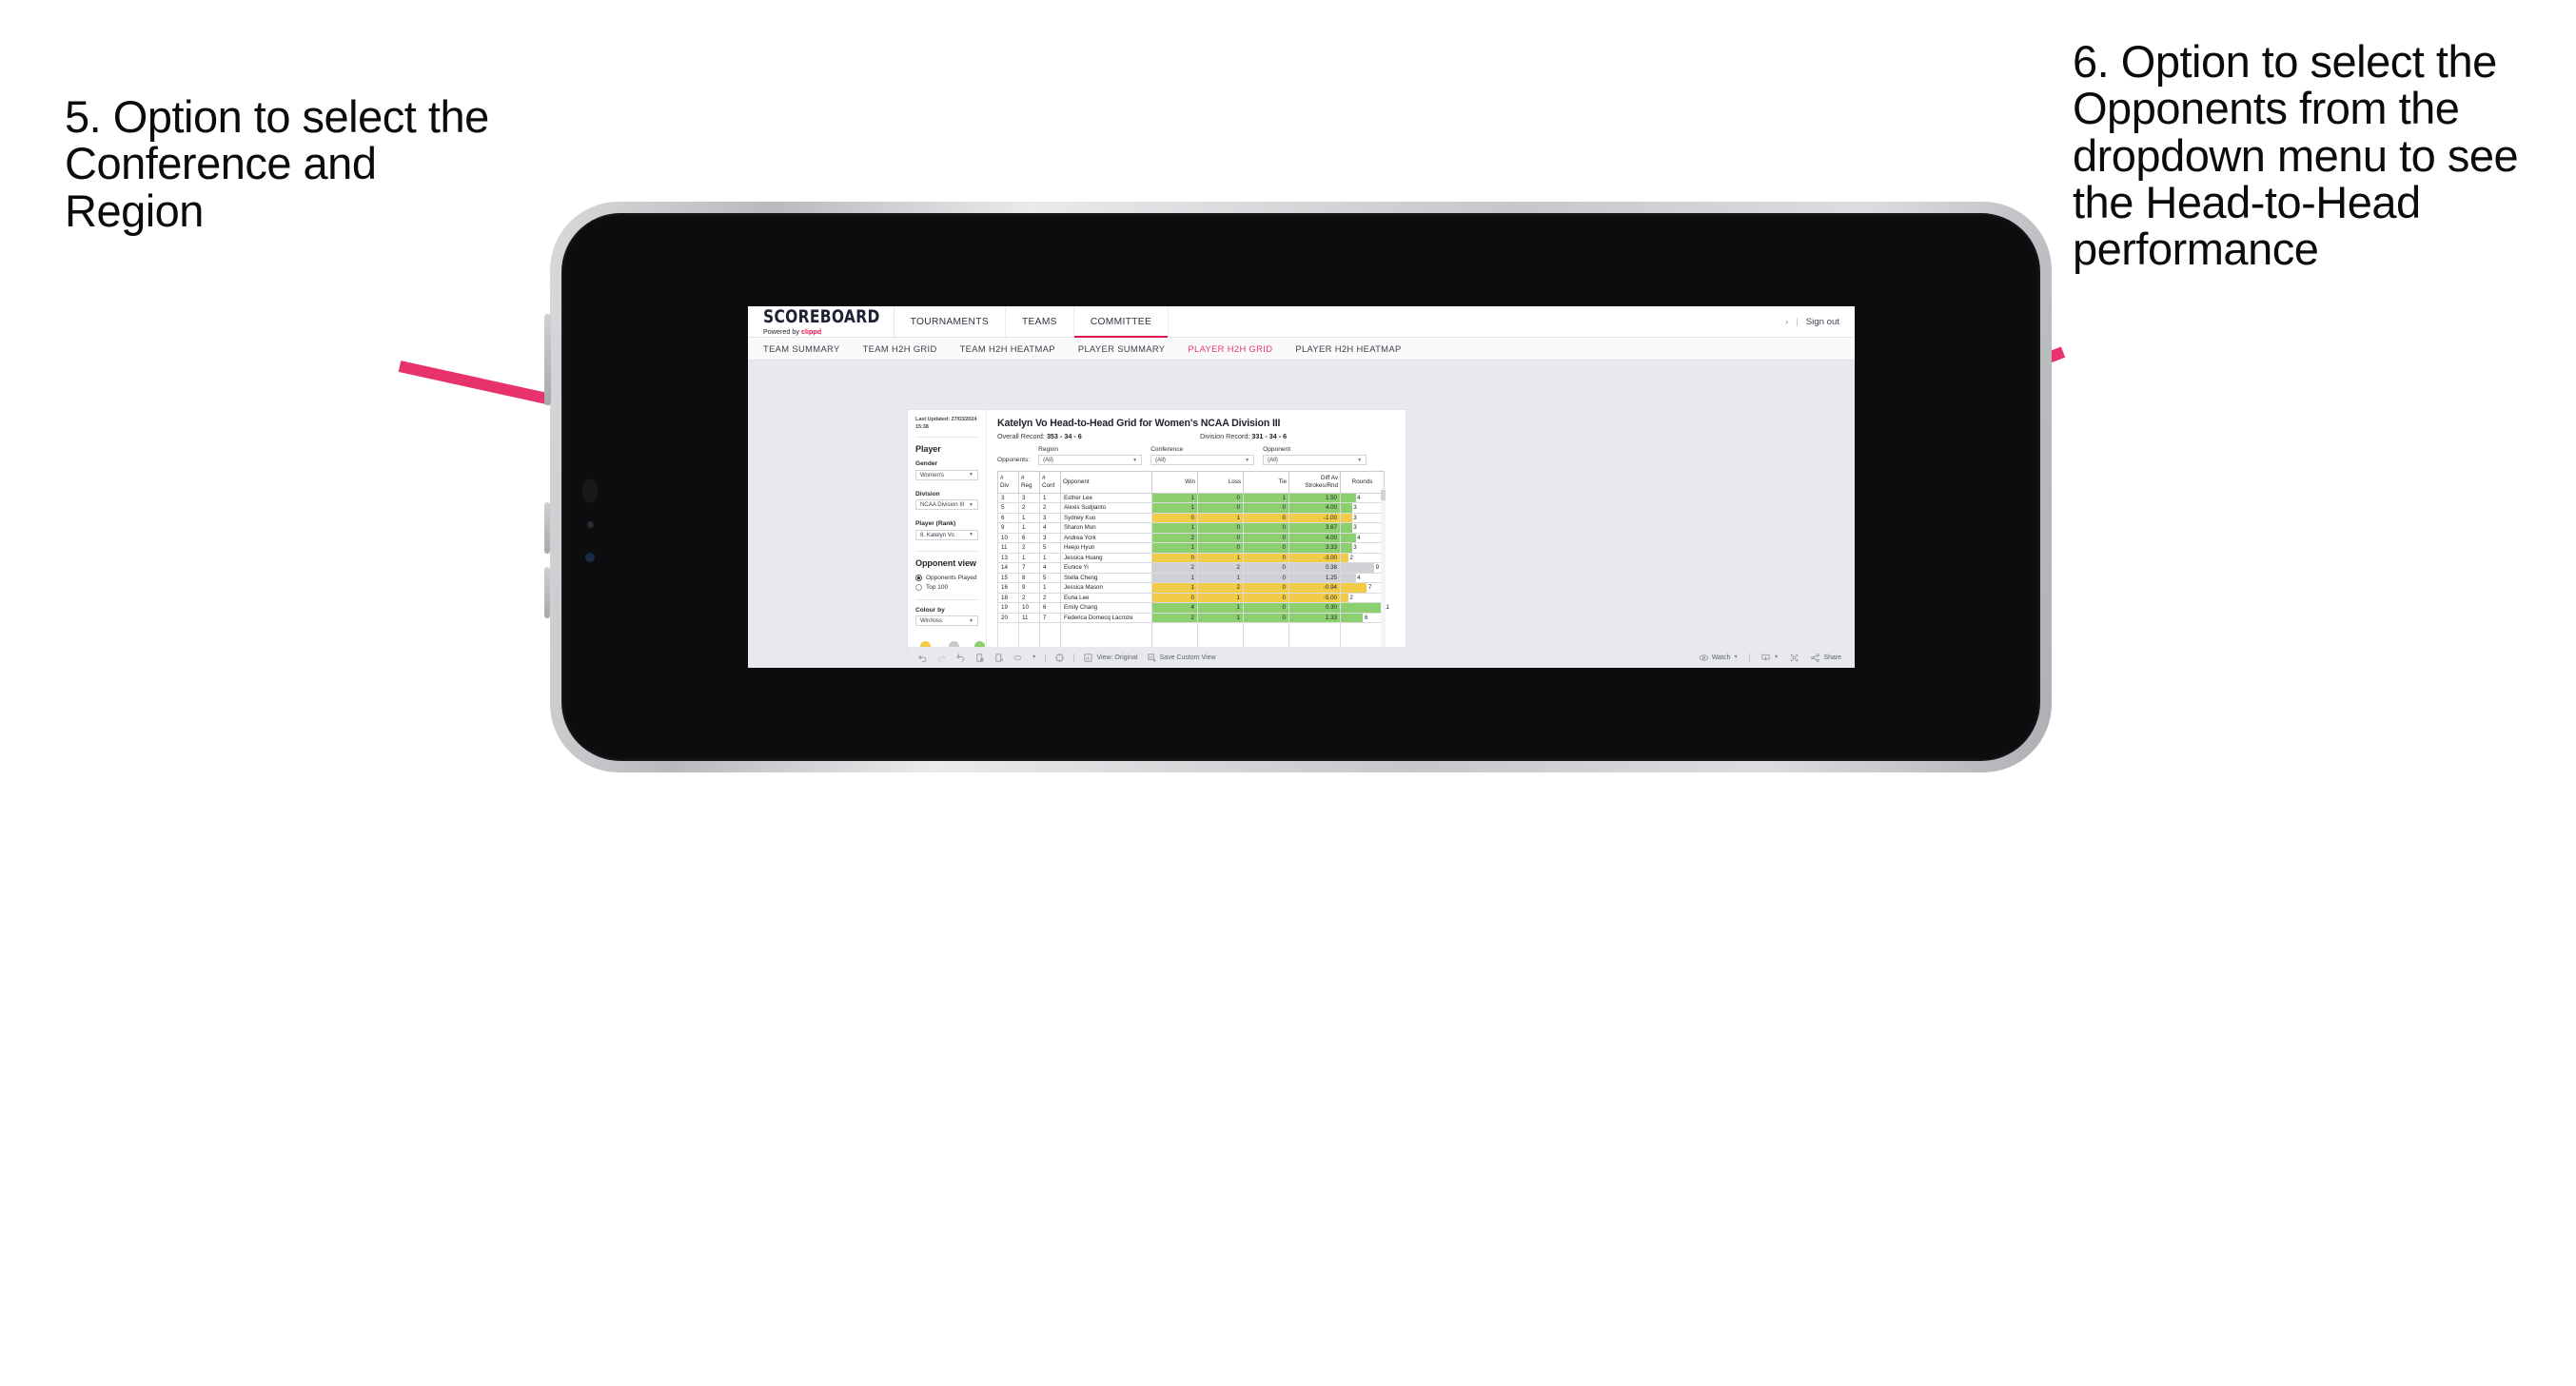  Describe the element at coordinates (1018, 658) in the screenshot. I see `pause-button` at that location.